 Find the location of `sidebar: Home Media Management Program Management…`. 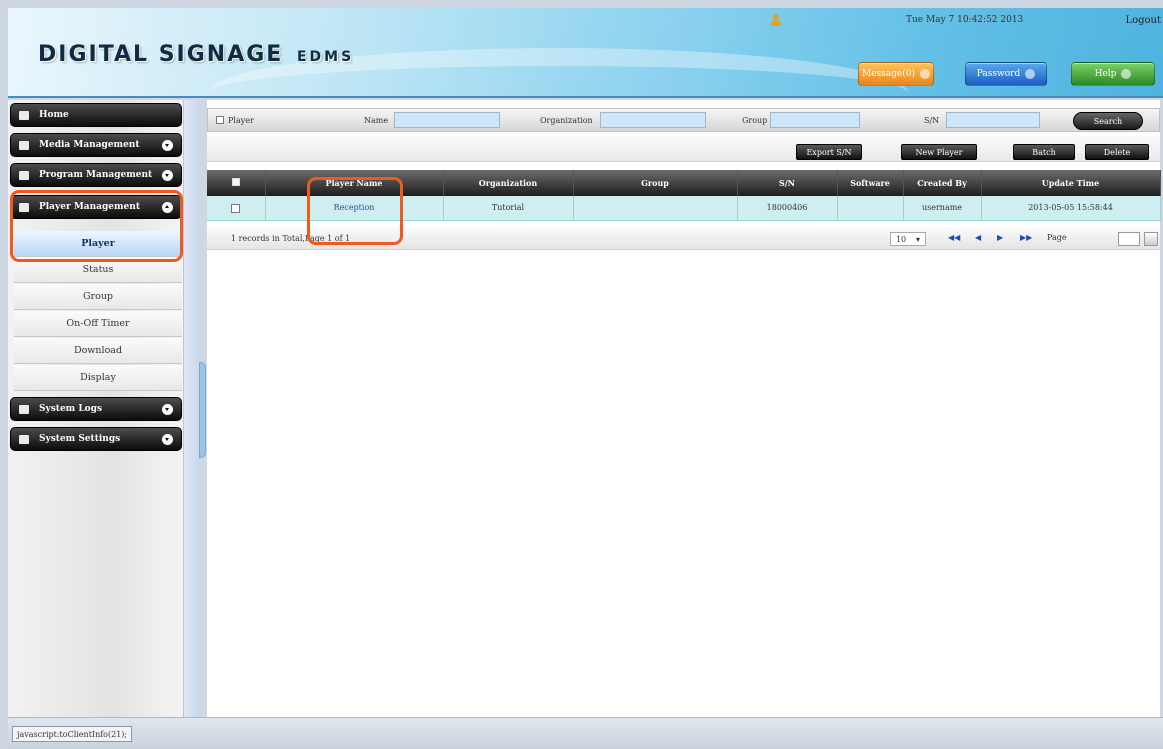

sidebar: Home Media Management Program Management… is located at coordinates (95, 408).